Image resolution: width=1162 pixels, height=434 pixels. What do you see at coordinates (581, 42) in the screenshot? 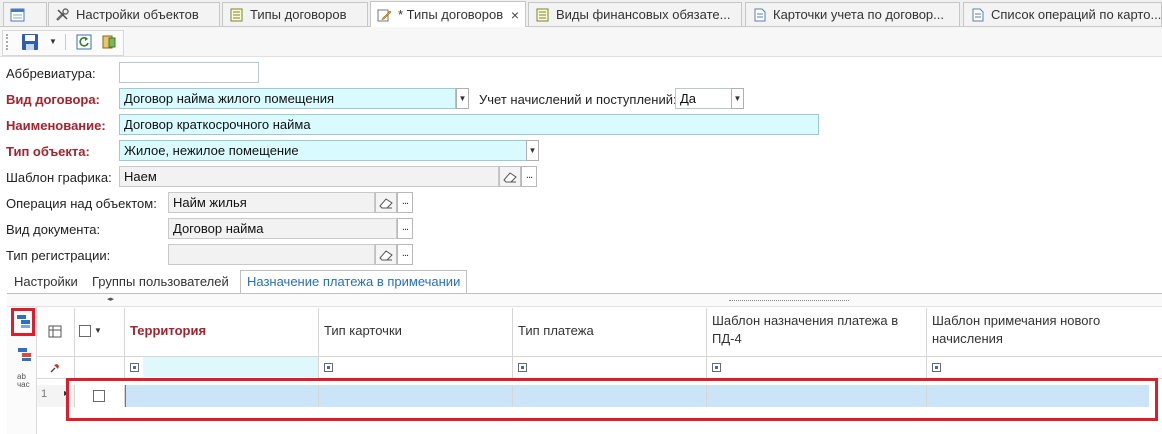
I see `toolbar: ▼` at bounding box center [581, 42].